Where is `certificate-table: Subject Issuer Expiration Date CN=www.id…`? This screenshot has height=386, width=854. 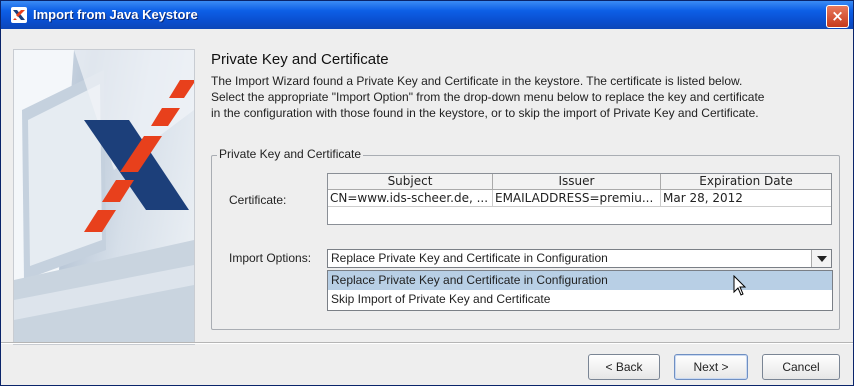
certificate-table: Subject Issuer Expiration Date CN=www.id… is located at coordinates (579, 199).